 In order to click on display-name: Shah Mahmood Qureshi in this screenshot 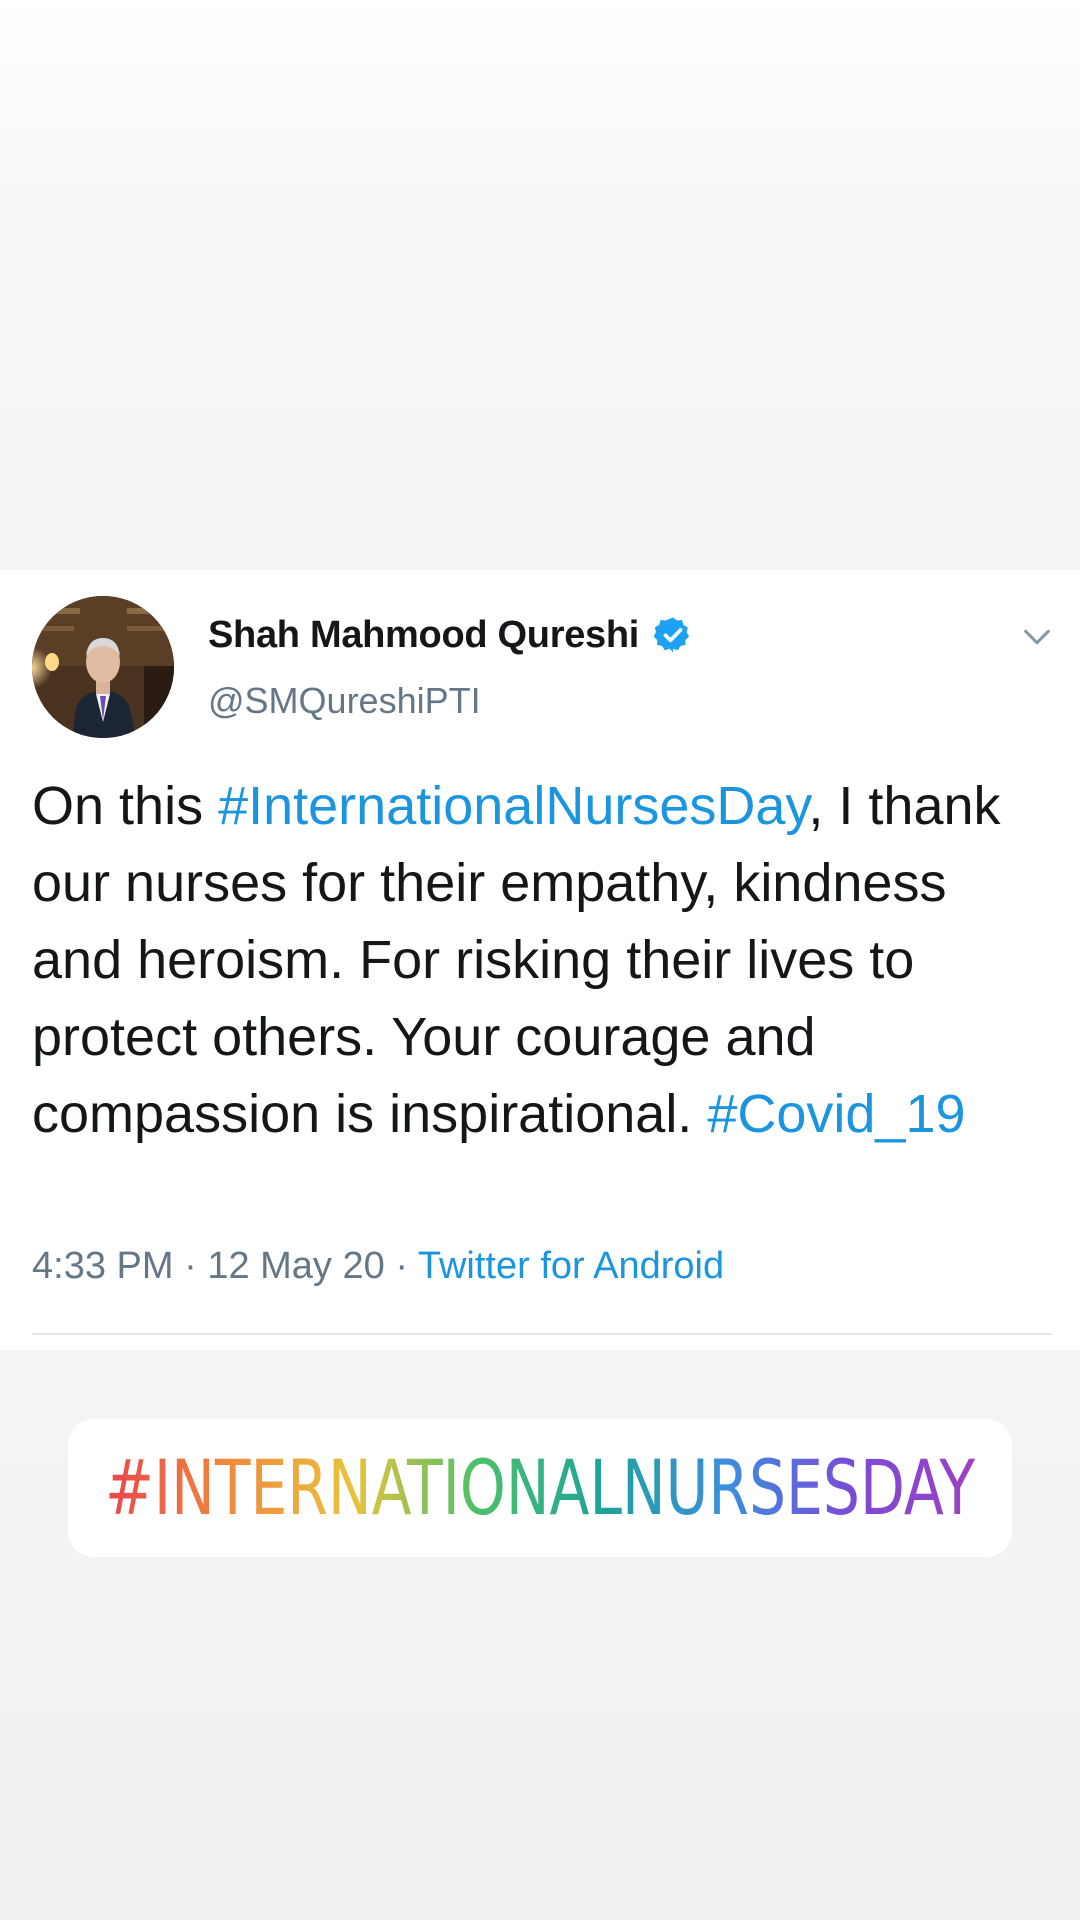, I will do `click(423, 635)`.